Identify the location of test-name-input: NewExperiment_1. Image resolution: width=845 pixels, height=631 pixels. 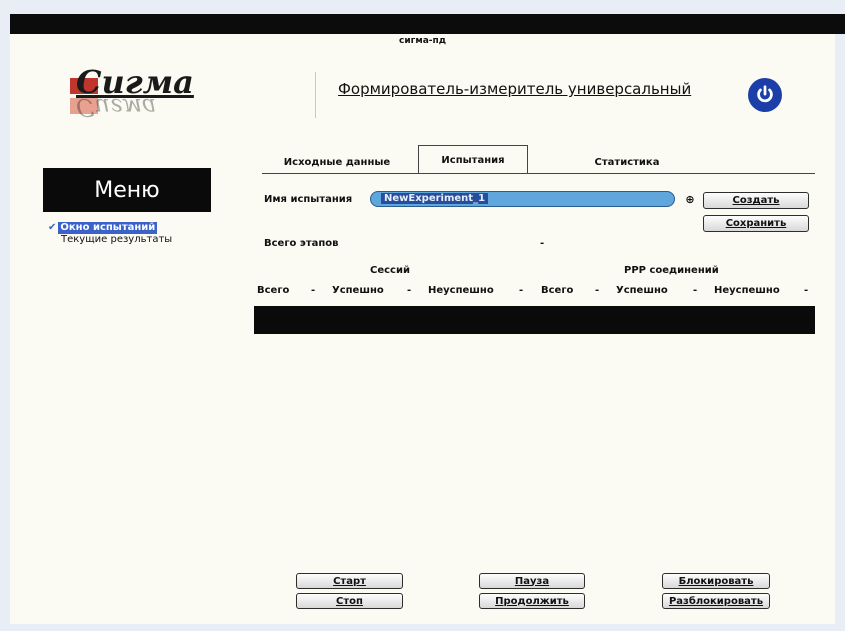
(522, 199).